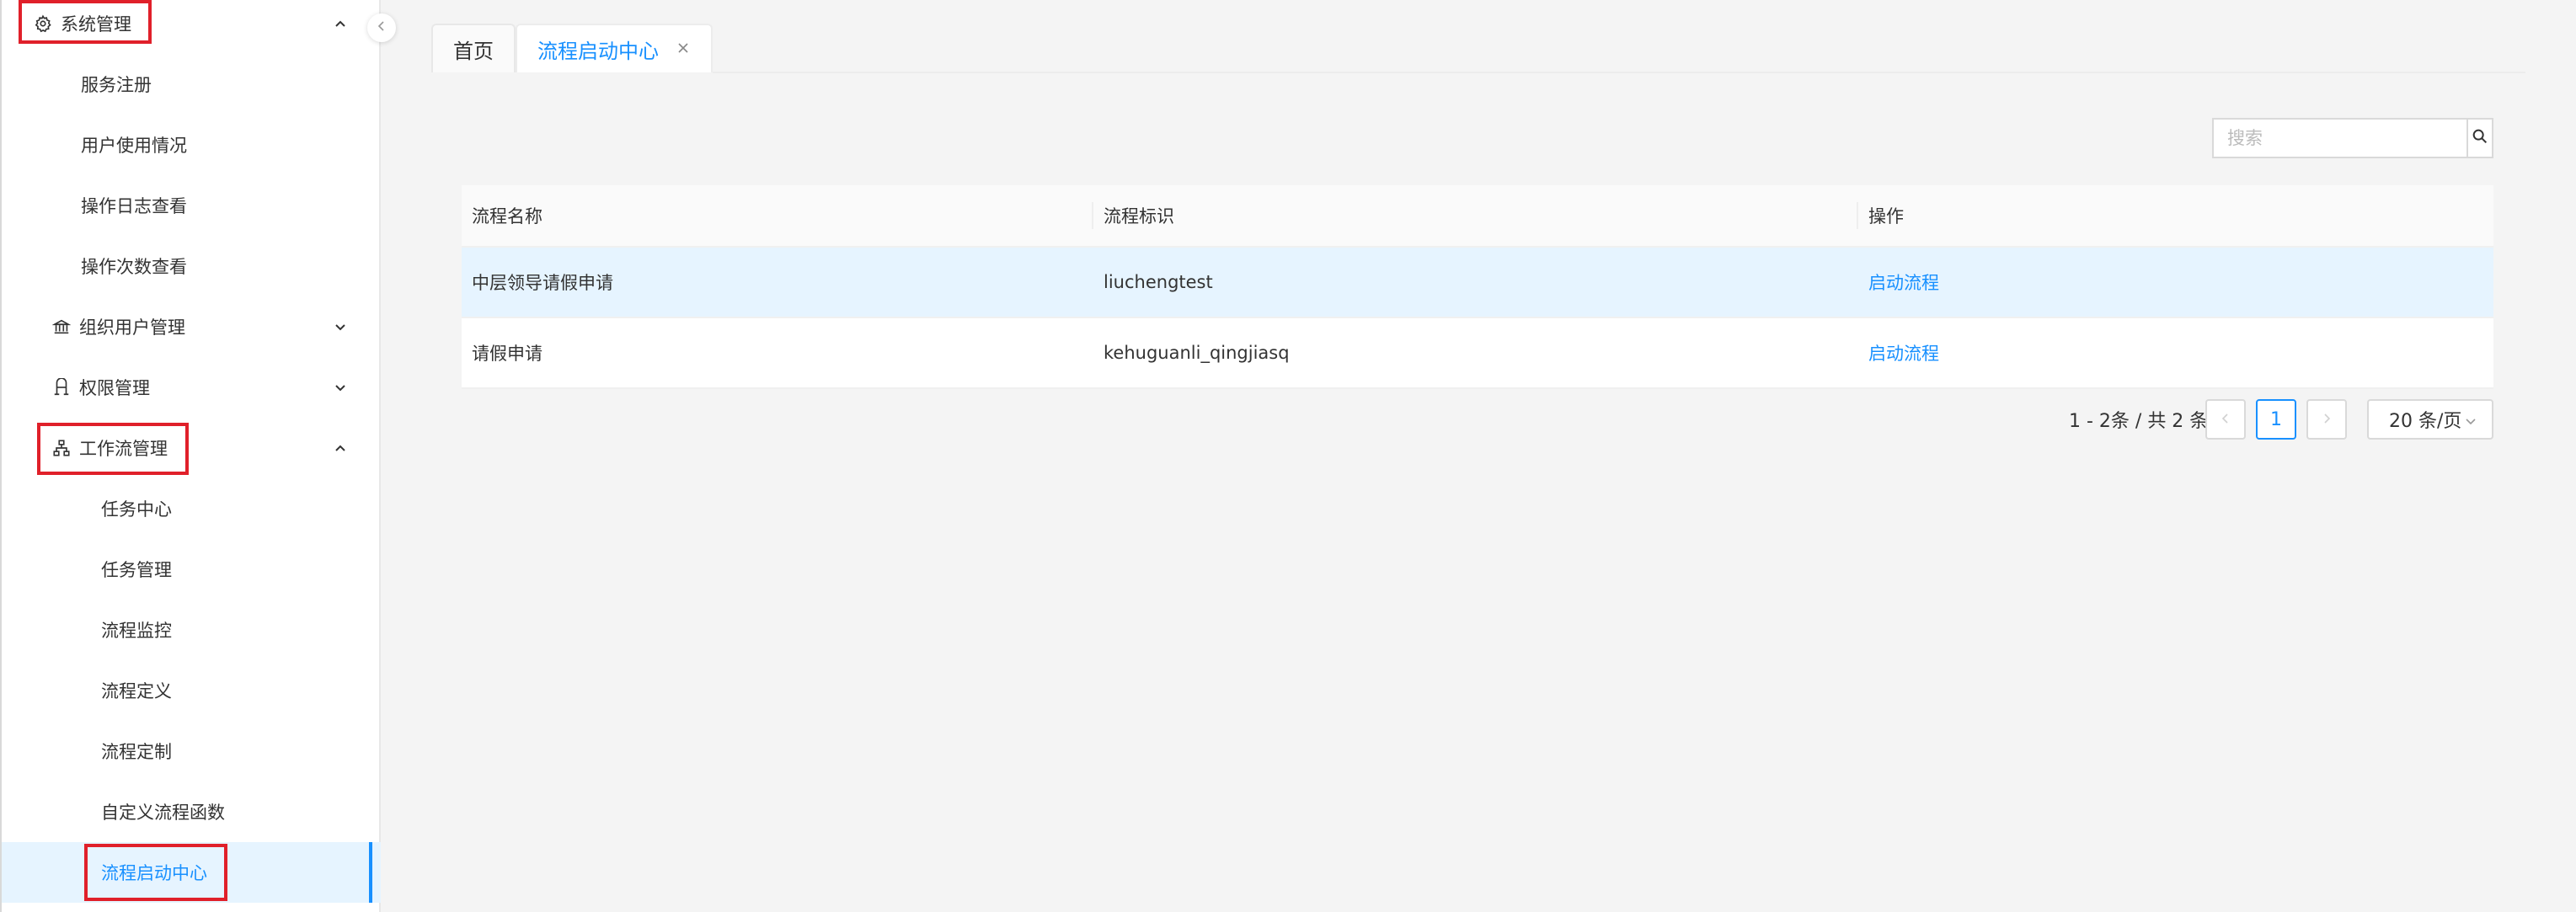  I want to click on cell-process-key: liuchengtest, so click(1158, 282).